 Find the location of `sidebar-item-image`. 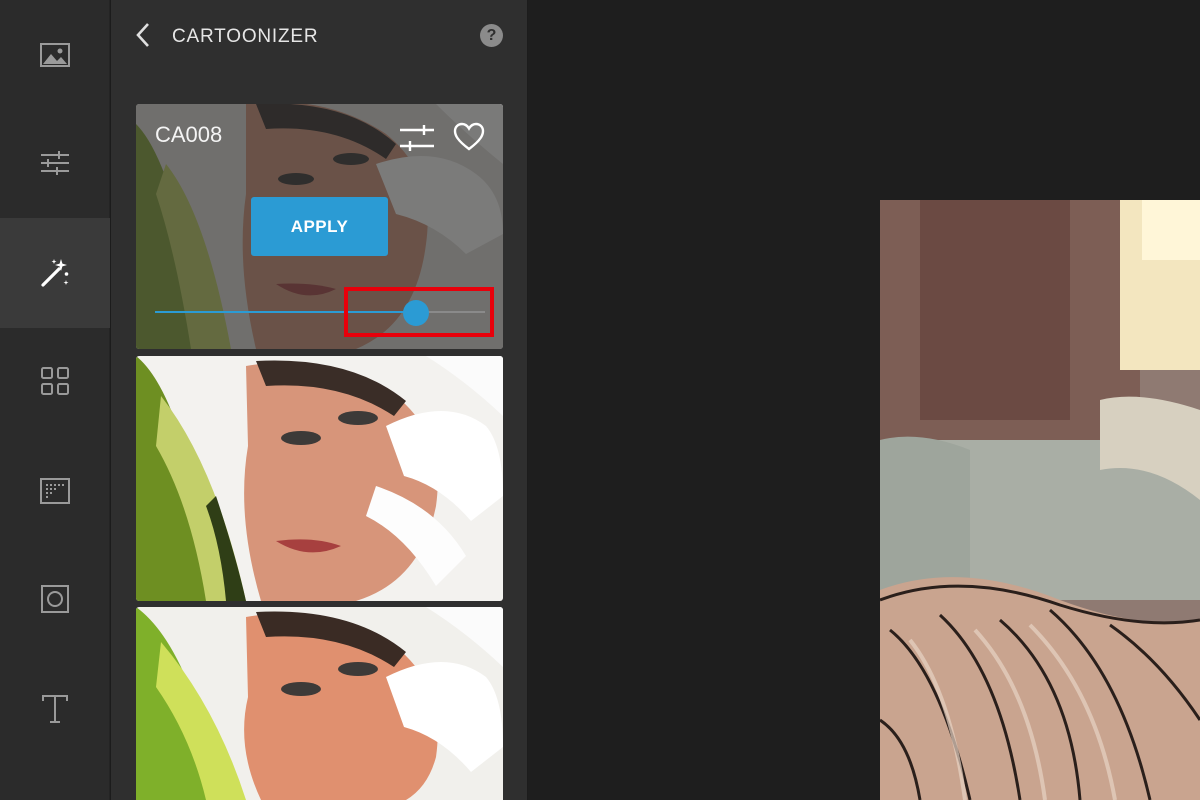

sidebar-item-image is located at coordinates (55, 55).